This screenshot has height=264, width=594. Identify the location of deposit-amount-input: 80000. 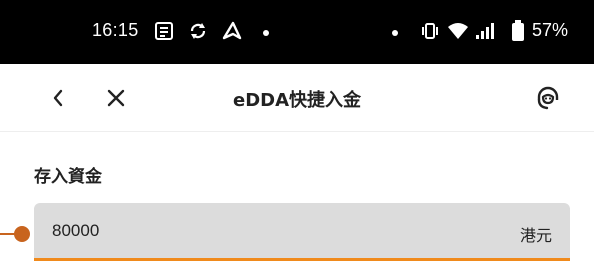
(202, 231).